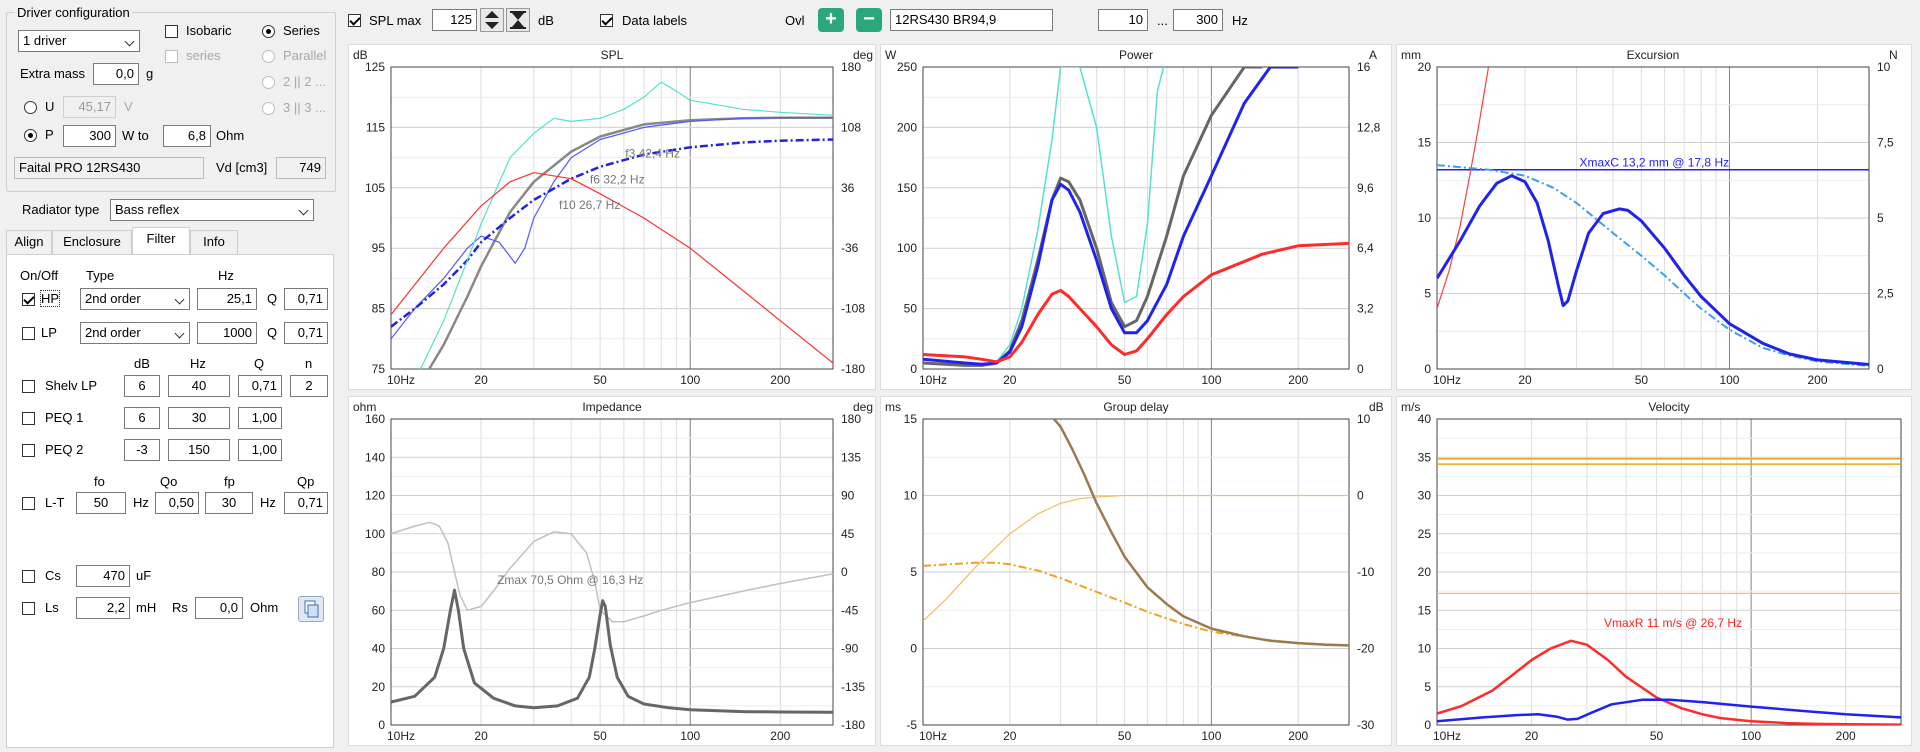  What do you see at coordinates (53, 575) in the screenshot?
I see `cs-label: Cs` at bounding box center [53, 575].